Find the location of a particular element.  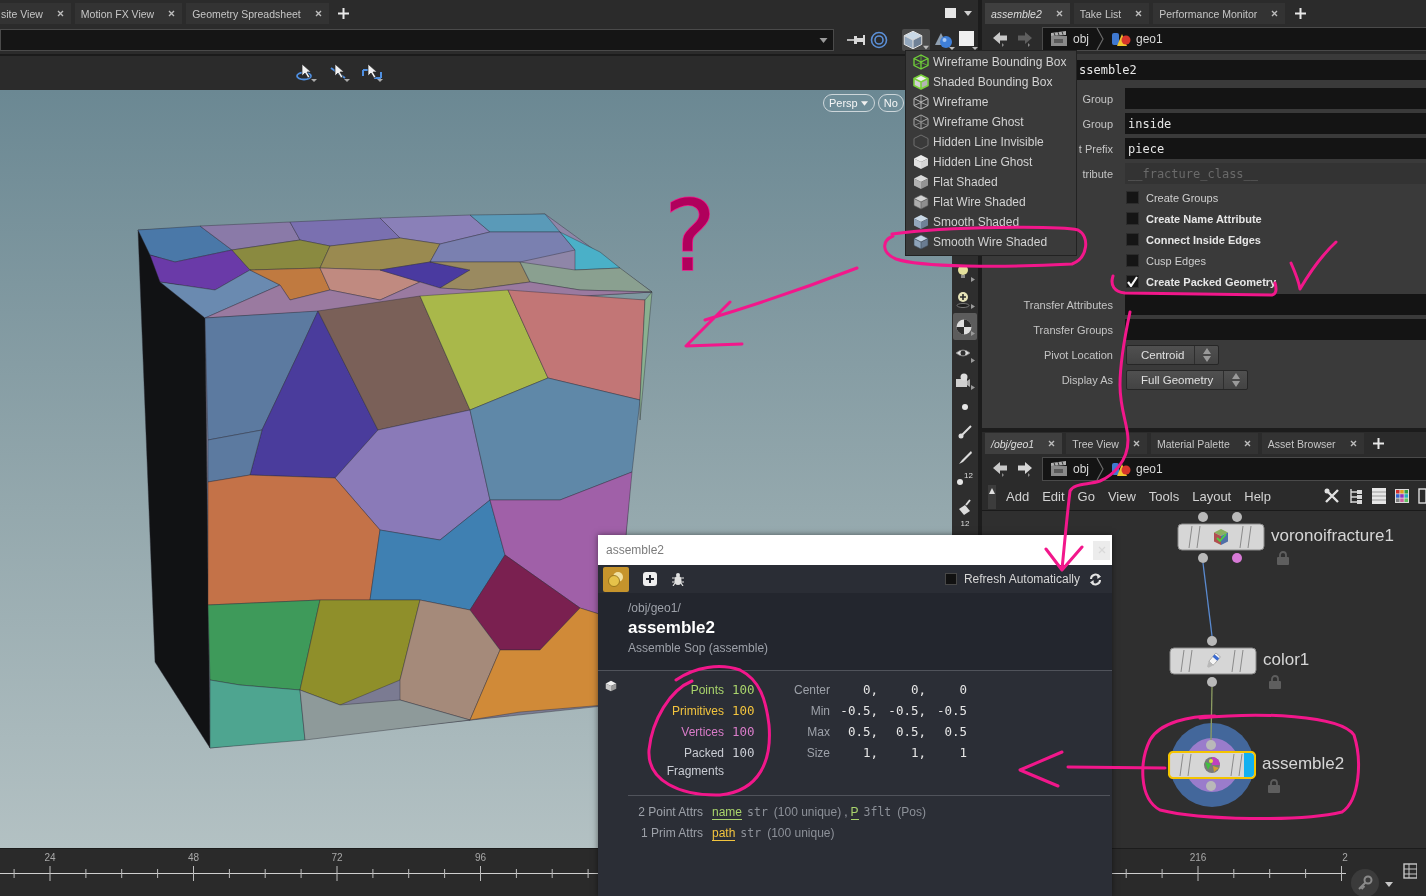

menu-item: Add is located at coordinates (1018, 496).